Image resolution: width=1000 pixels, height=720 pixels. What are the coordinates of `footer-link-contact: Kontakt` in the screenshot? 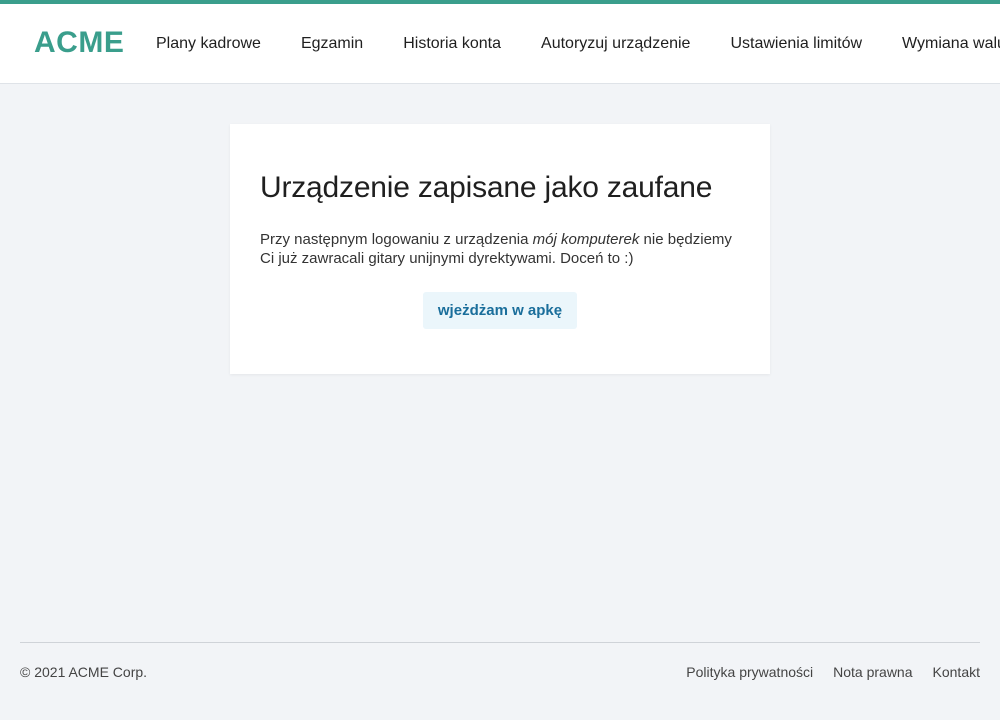 It's located at (956, 672).